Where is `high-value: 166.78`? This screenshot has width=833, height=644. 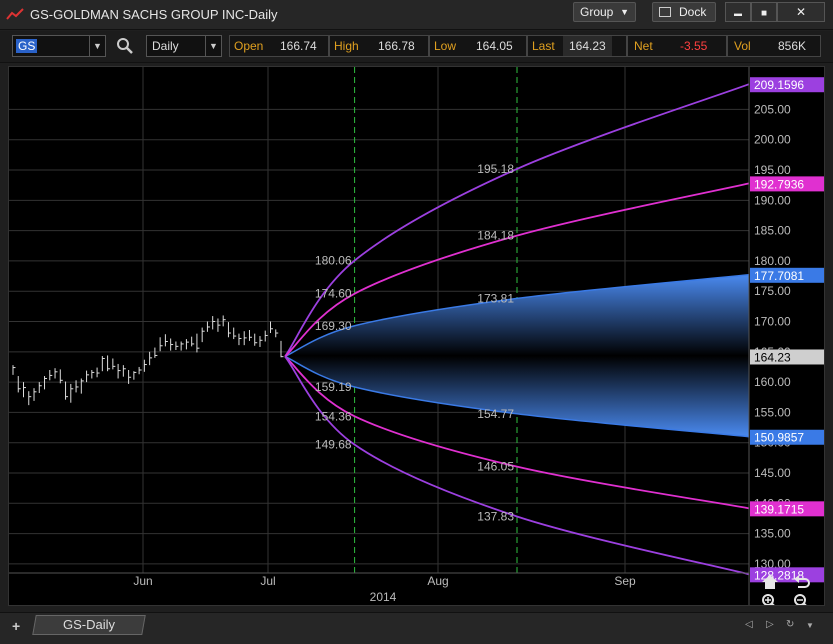
high-value: 166.78 is located at coordinates (396, 46).